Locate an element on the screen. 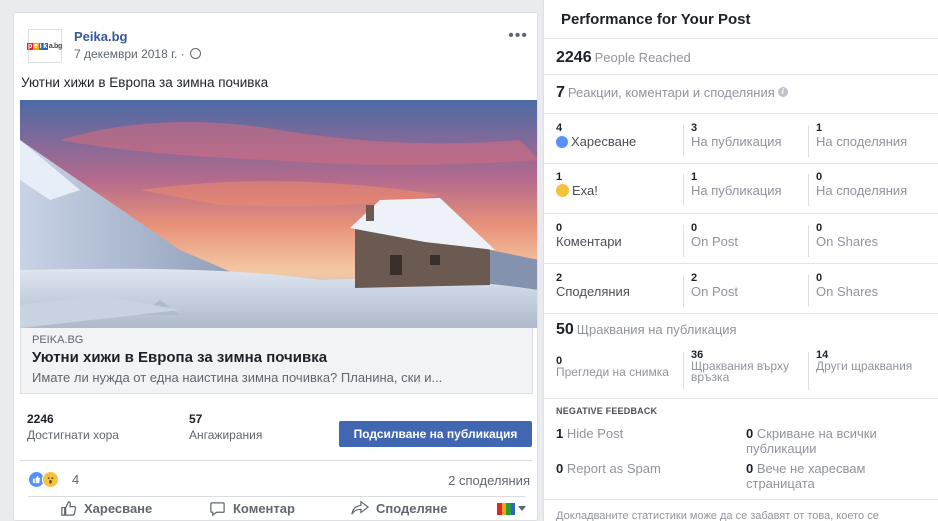 This screenshot has width=938, height=521. stat-row-comments: 0 Коментари 0 On Post 0 On Shares is located at coordinates (741, 241).